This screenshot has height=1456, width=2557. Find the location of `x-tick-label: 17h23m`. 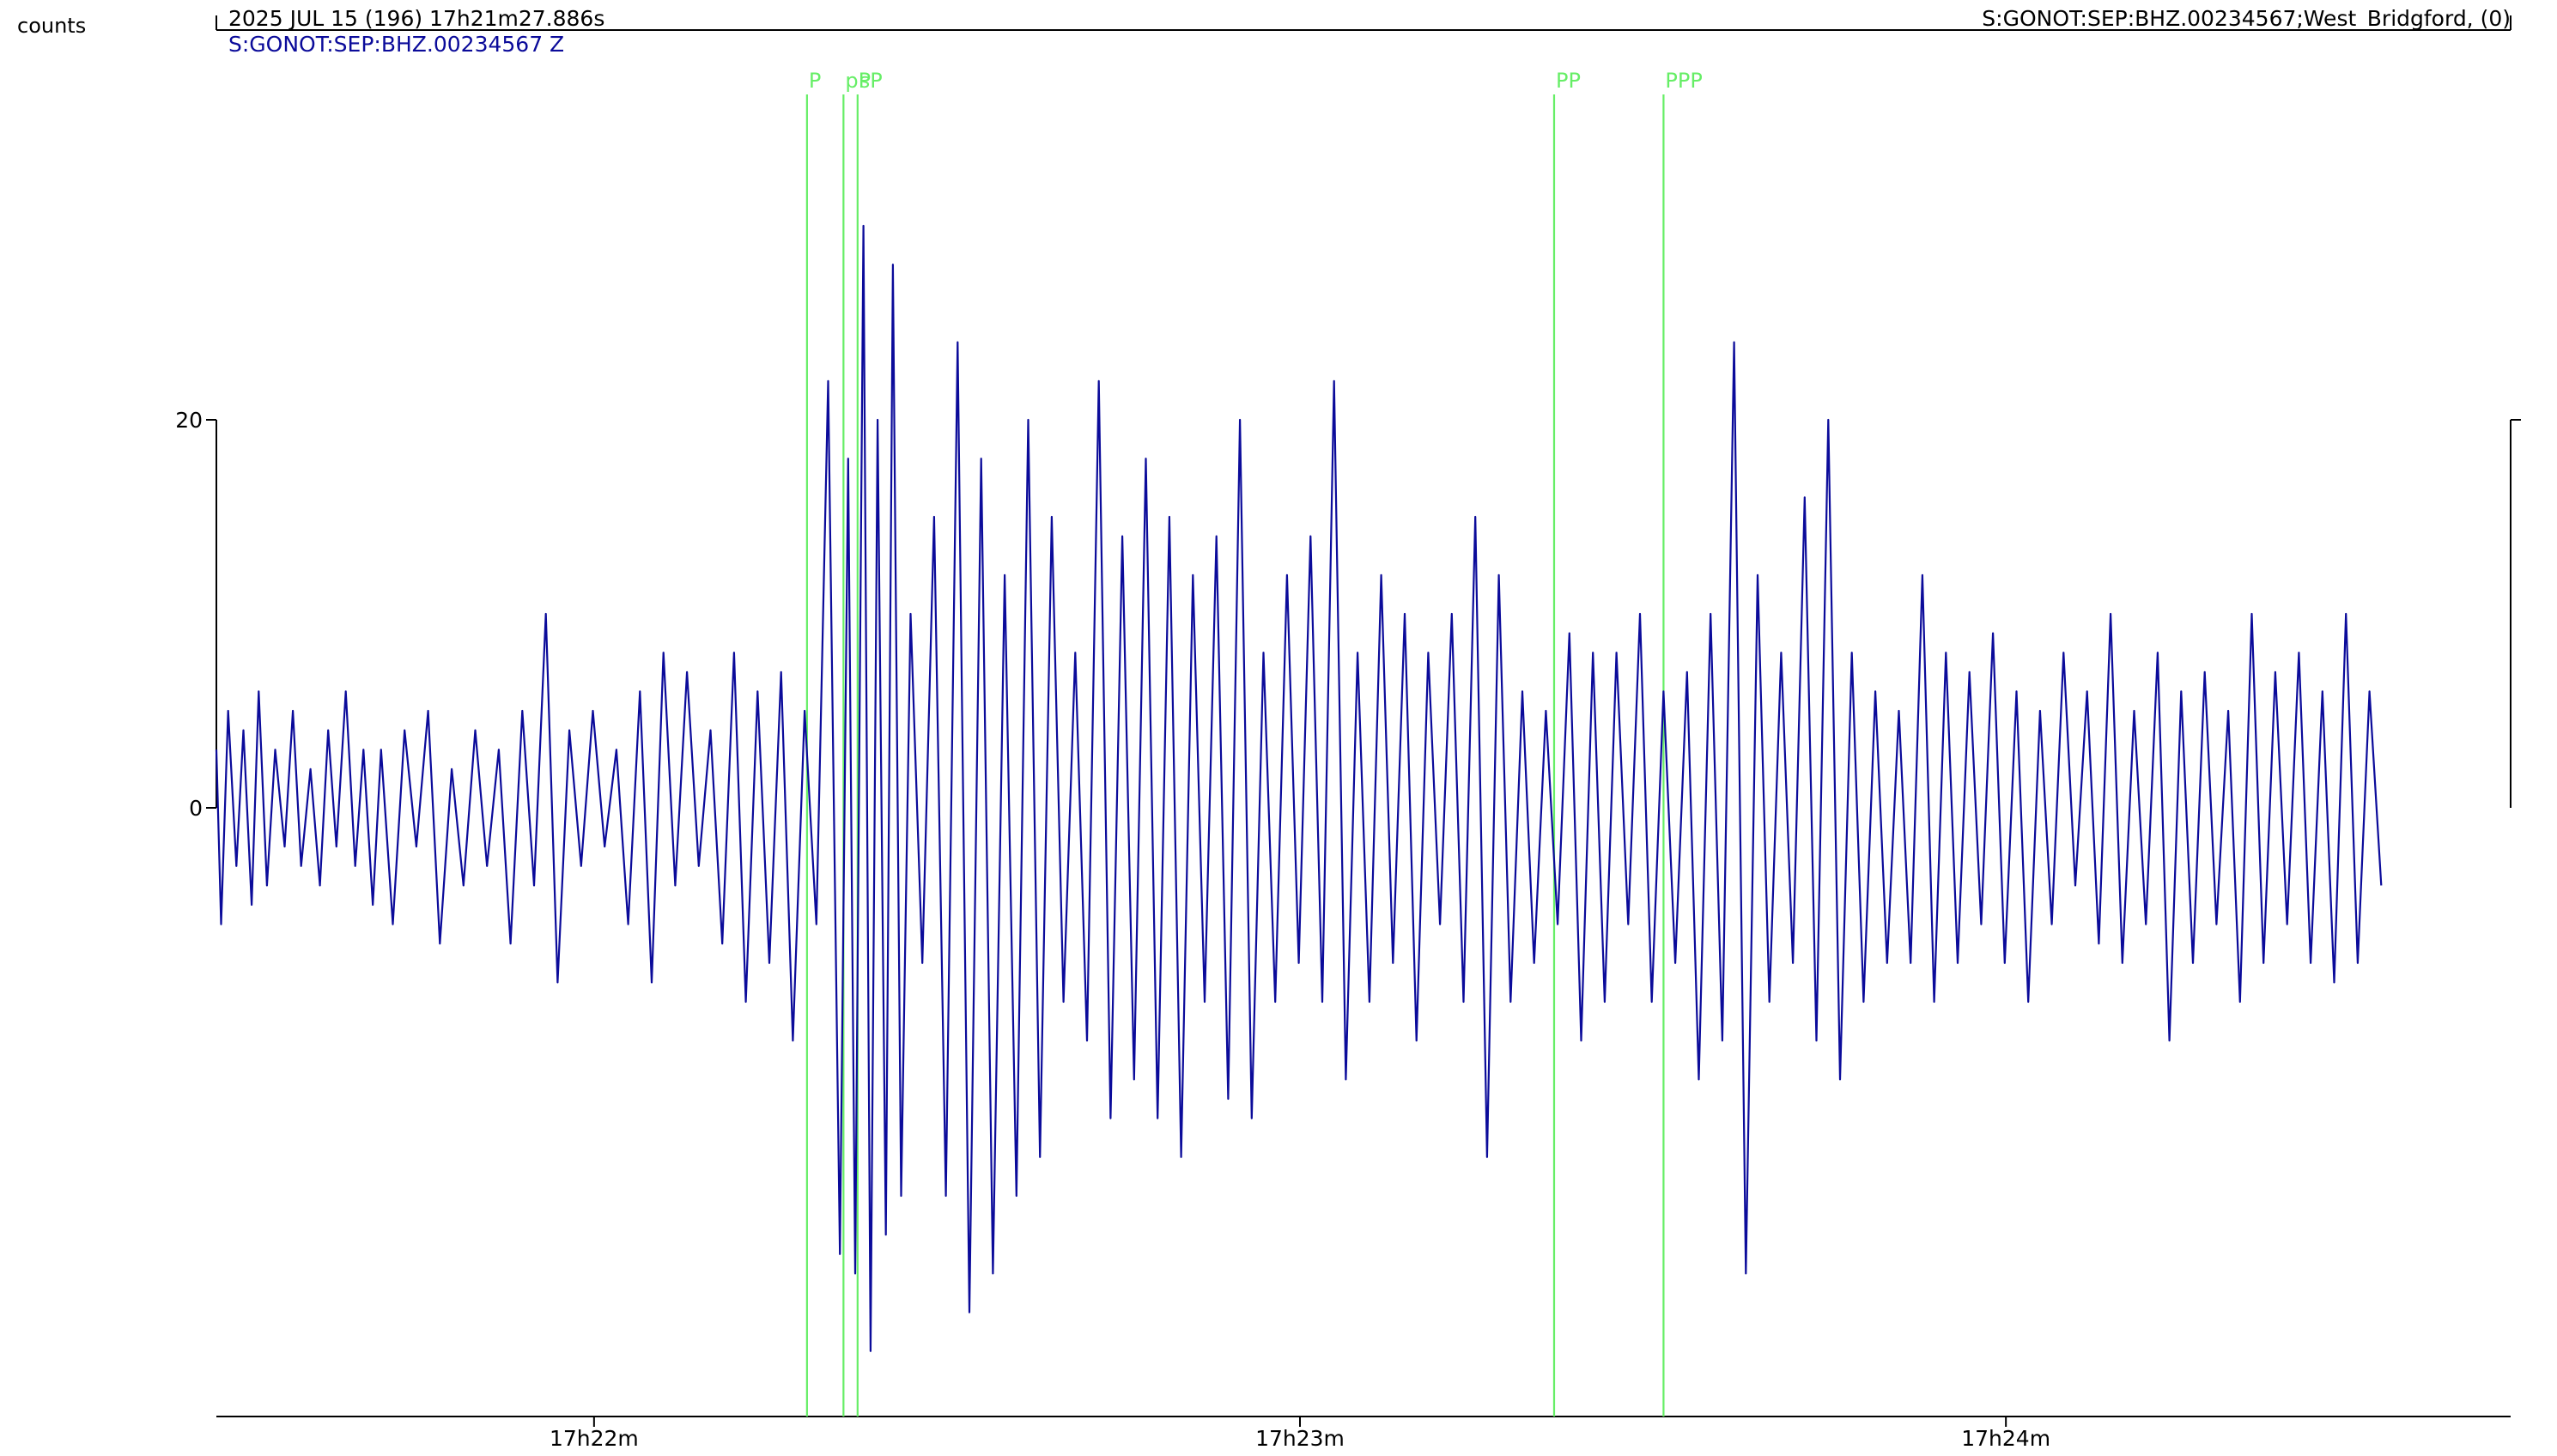

x-tick-label: 17h23m is located at coordinates (1300, 1439).